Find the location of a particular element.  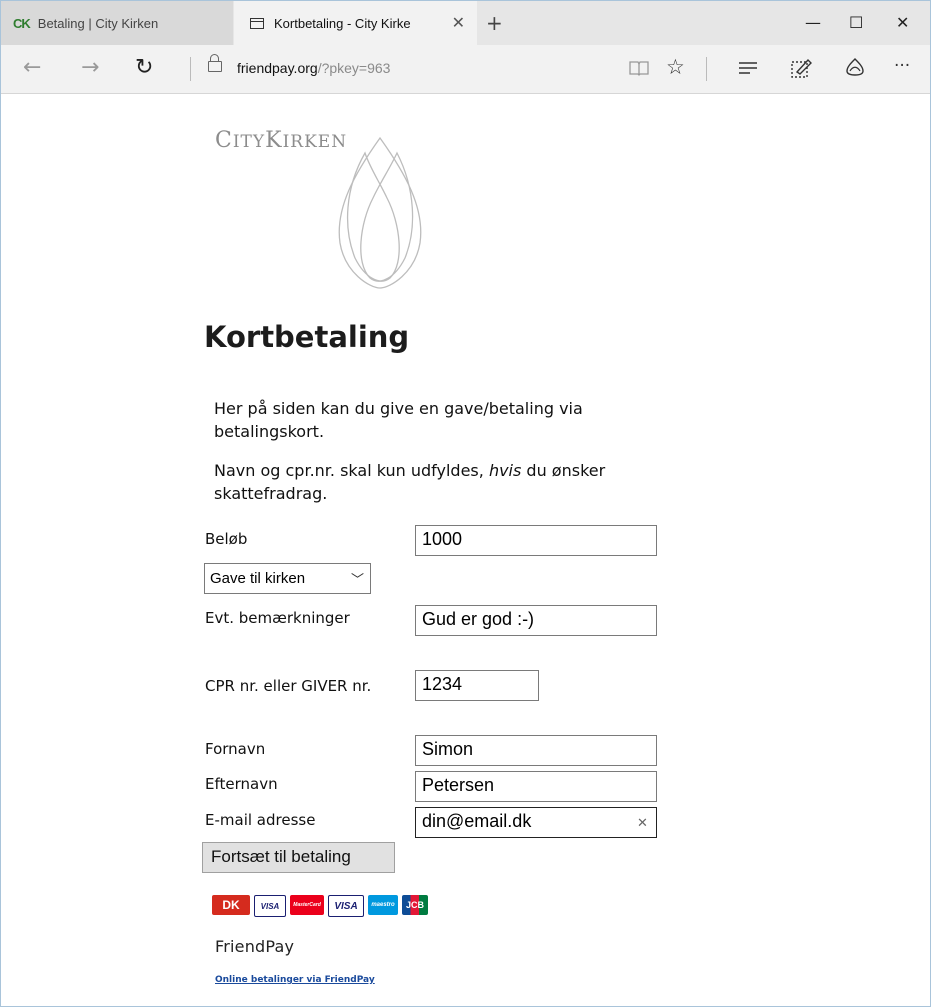

friendpay-logo: FriendPay is located at coordinates (255, 946).